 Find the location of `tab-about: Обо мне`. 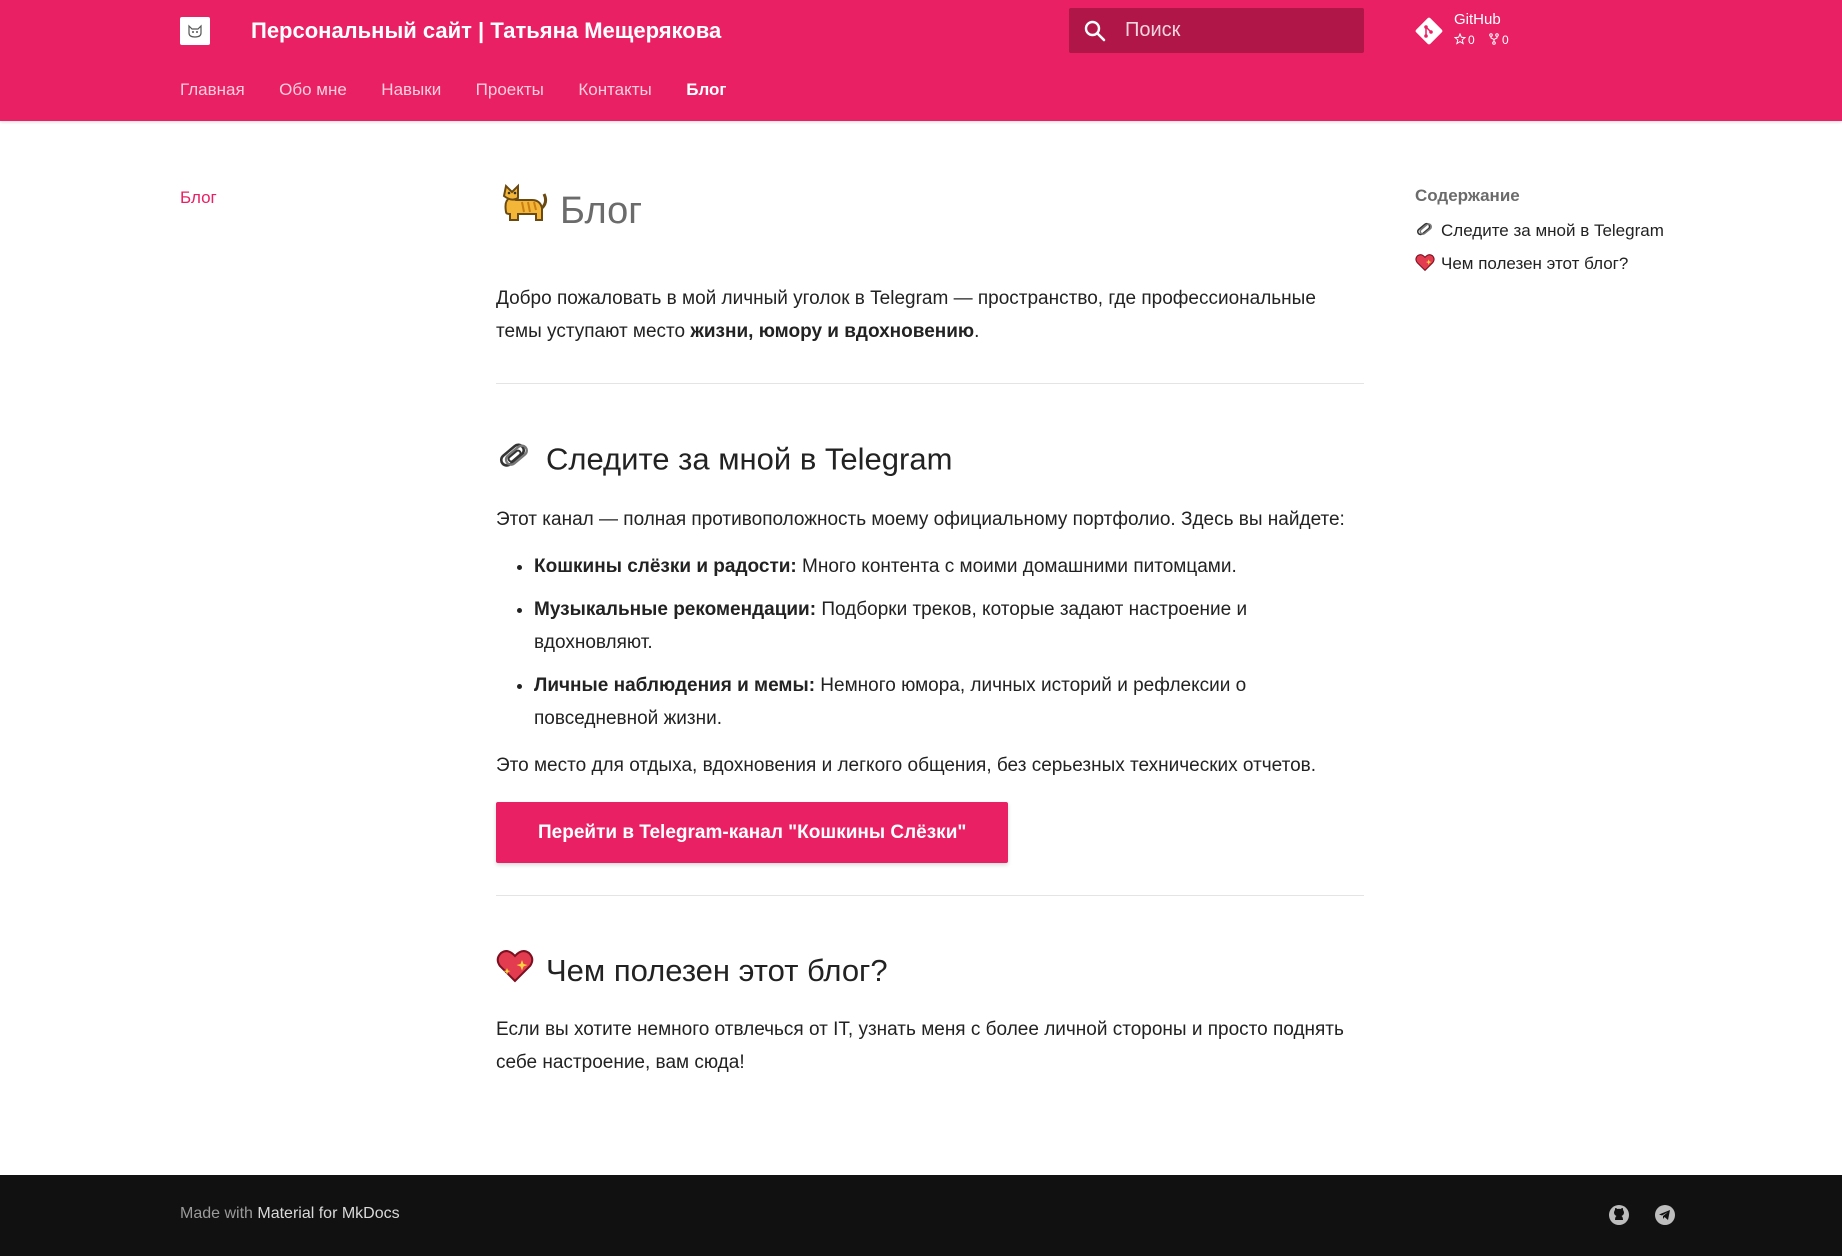

tab-about: Обо мне is located at coordinates (313, 90).